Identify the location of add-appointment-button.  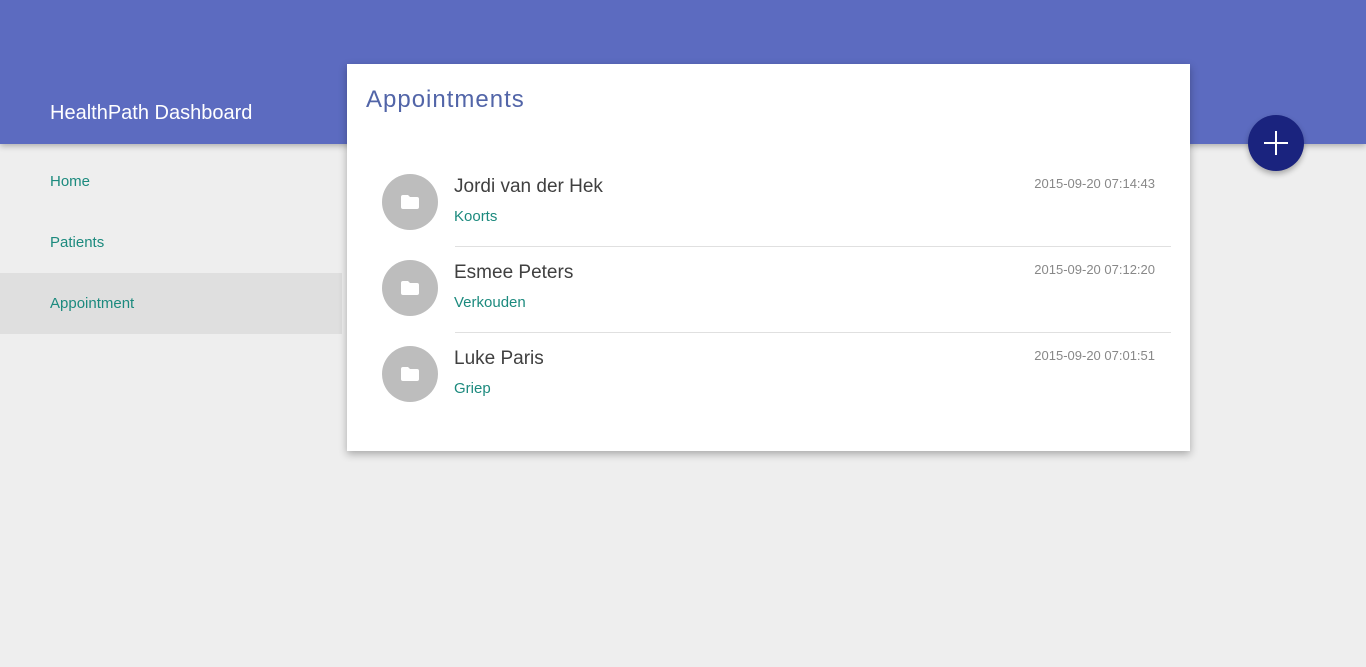
(1276, 143).